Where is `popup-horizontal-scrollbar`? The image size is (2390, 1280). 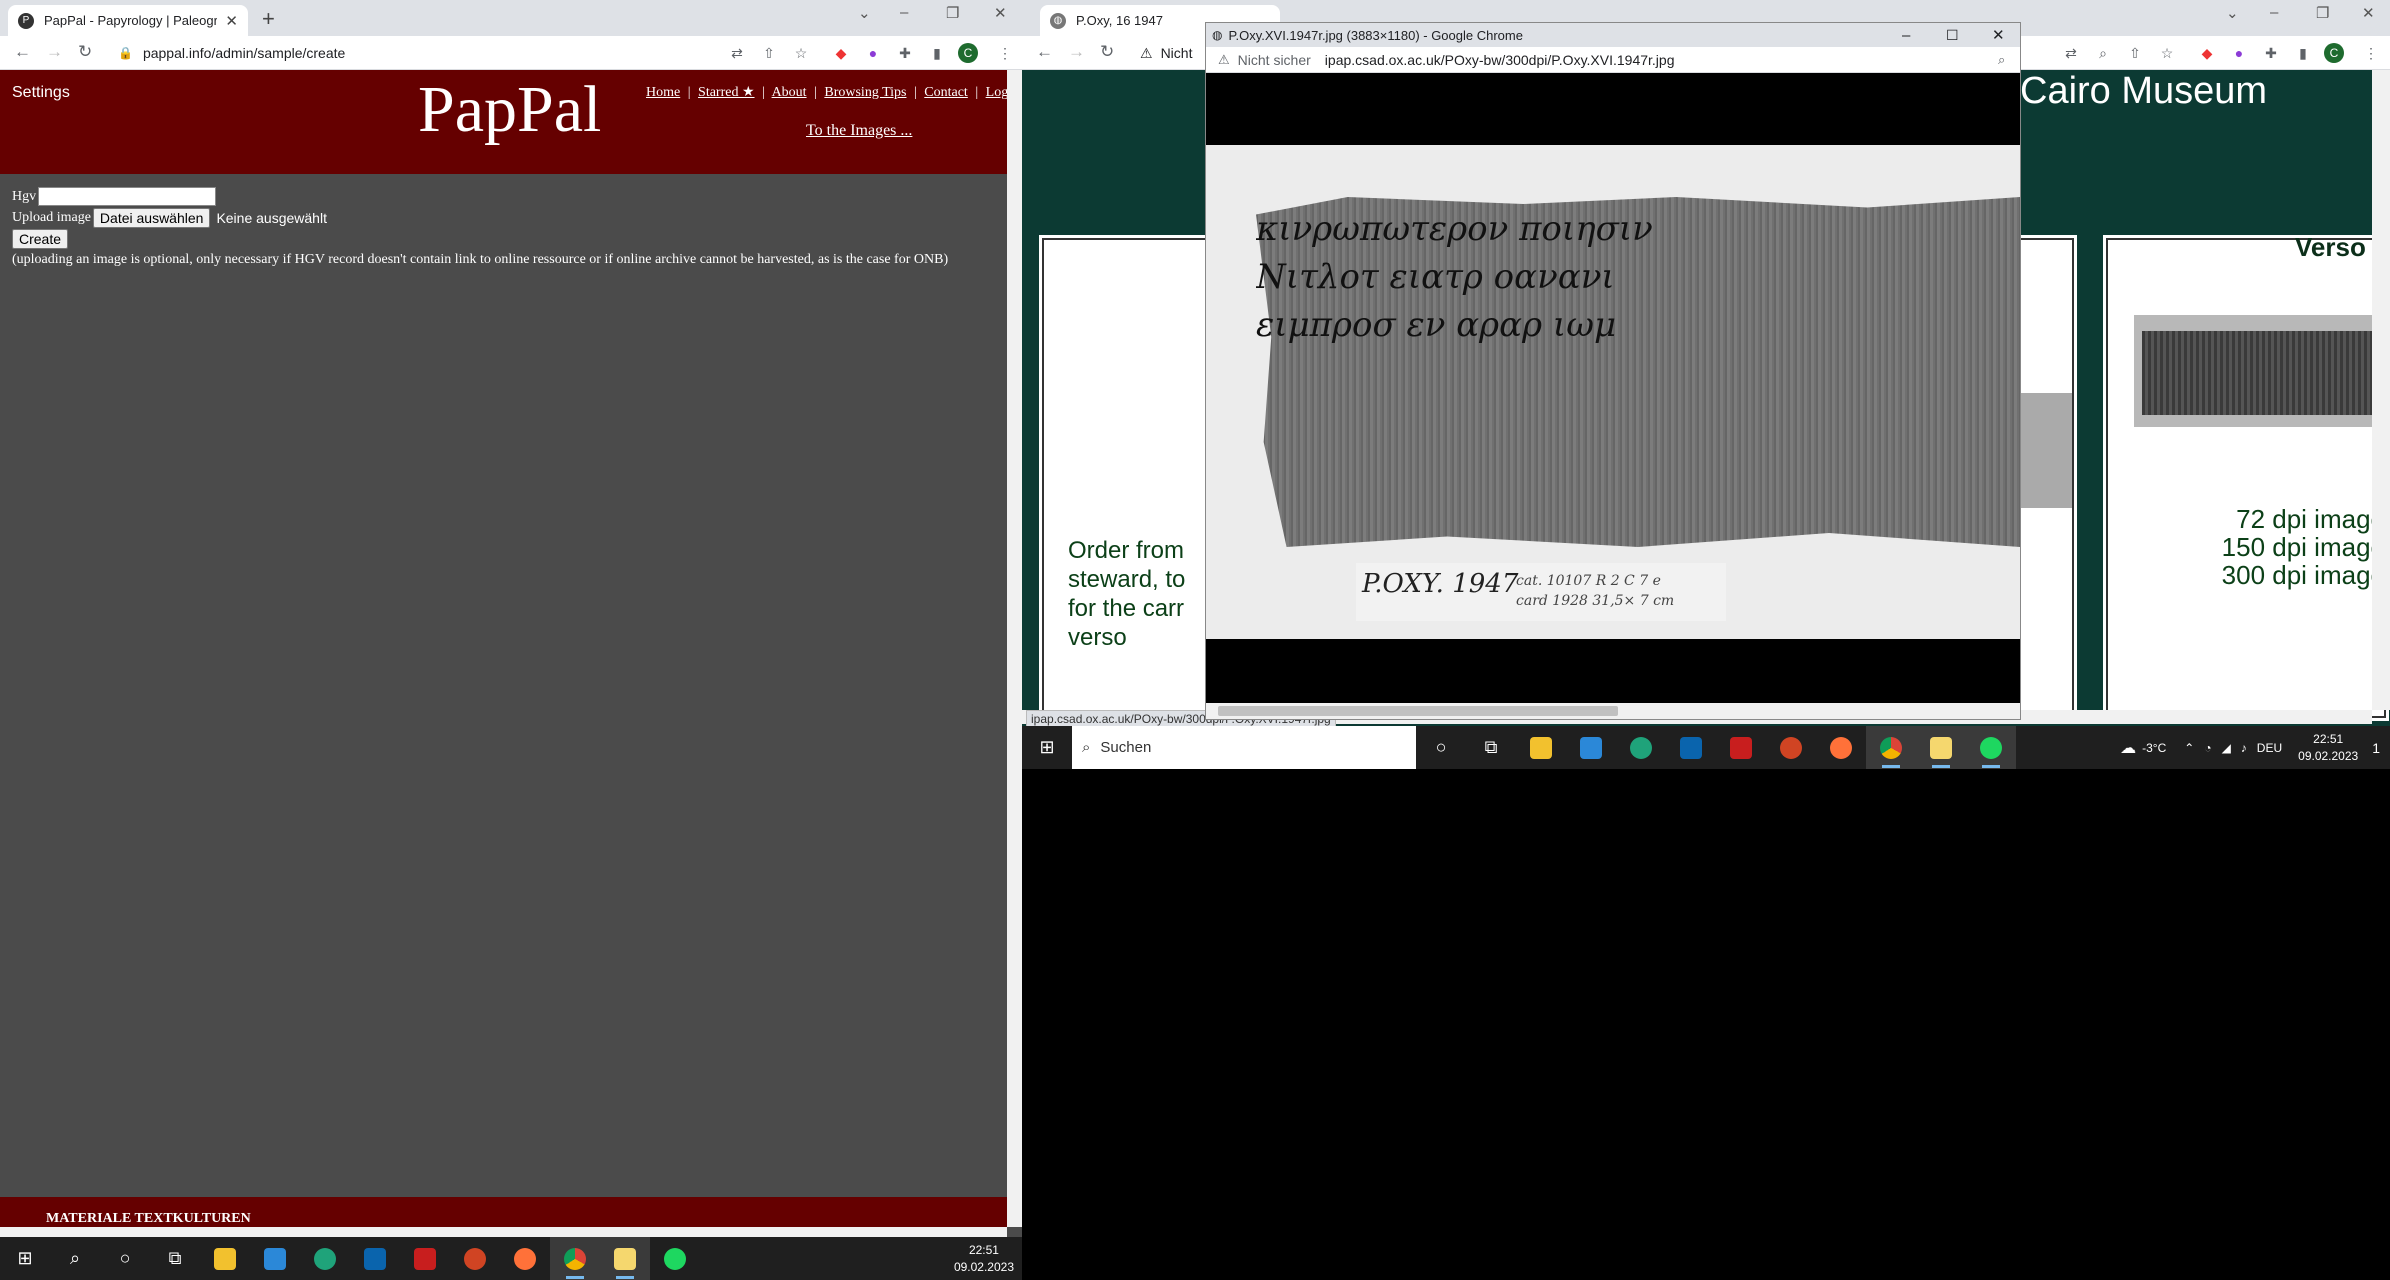 popup-horizontal-scrollbar is located at coordinates (1613, 711).